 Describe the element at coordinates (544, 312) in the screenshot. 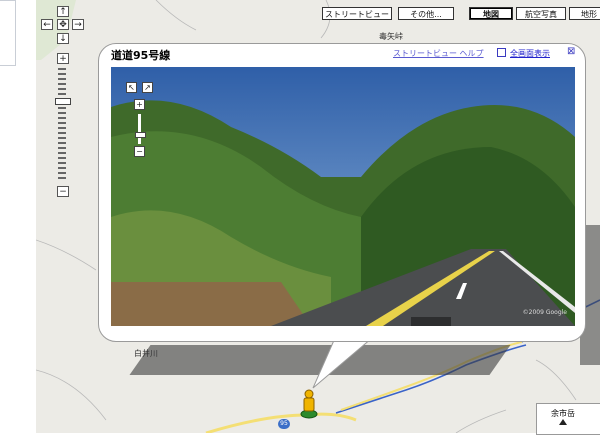

I see `sv-copyright: ©2009 Google` at that location.